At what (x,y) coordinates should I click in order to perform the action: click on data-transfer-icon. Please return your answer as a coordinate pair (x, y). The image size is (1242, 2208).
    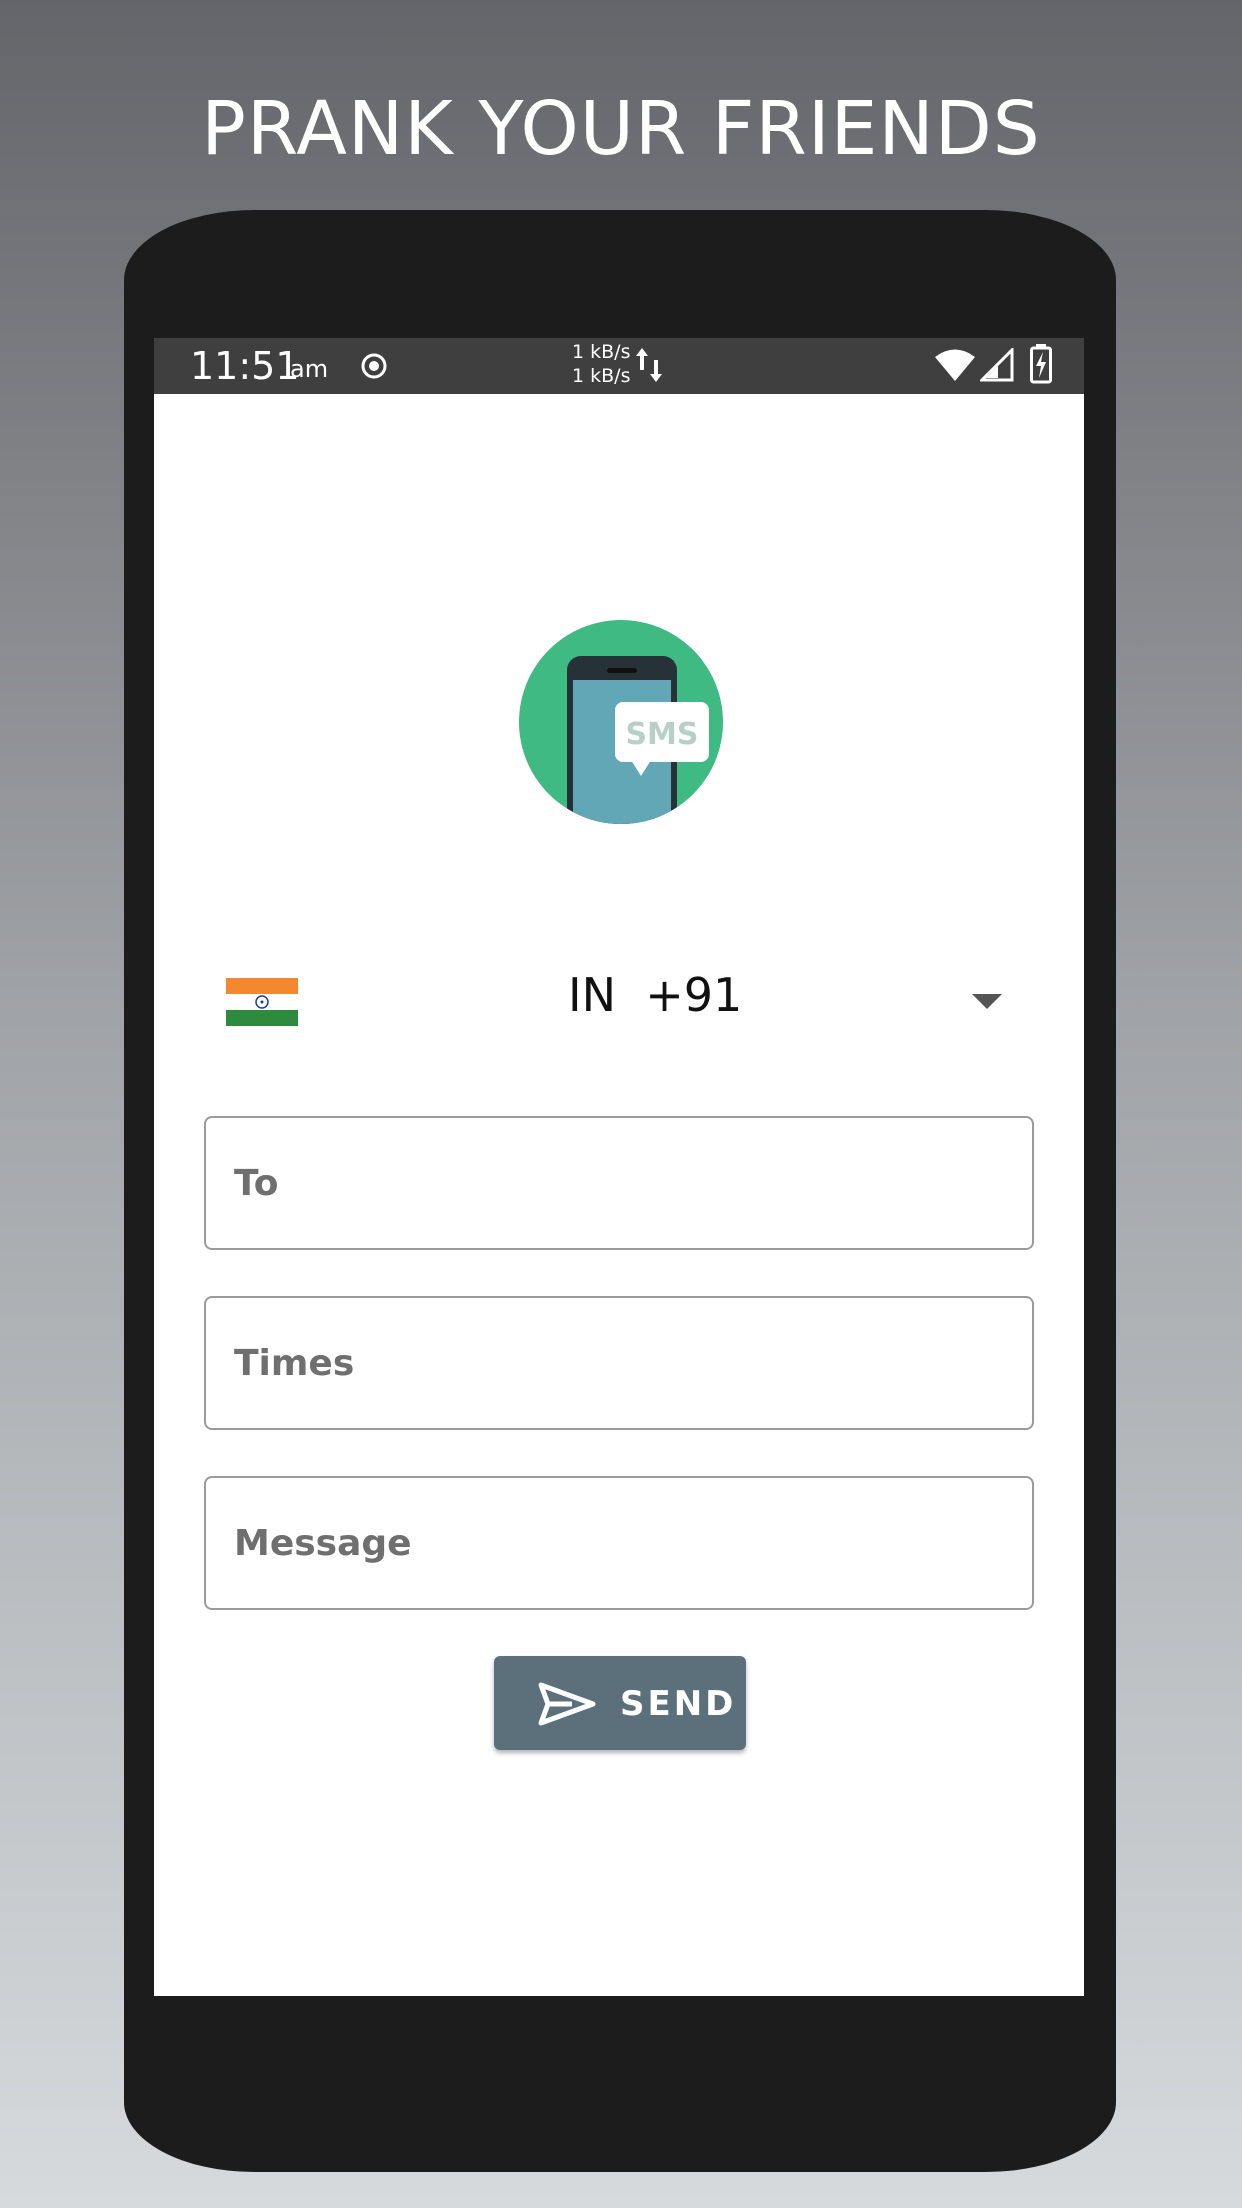
    Looking at the image, I should click on (649, 365).